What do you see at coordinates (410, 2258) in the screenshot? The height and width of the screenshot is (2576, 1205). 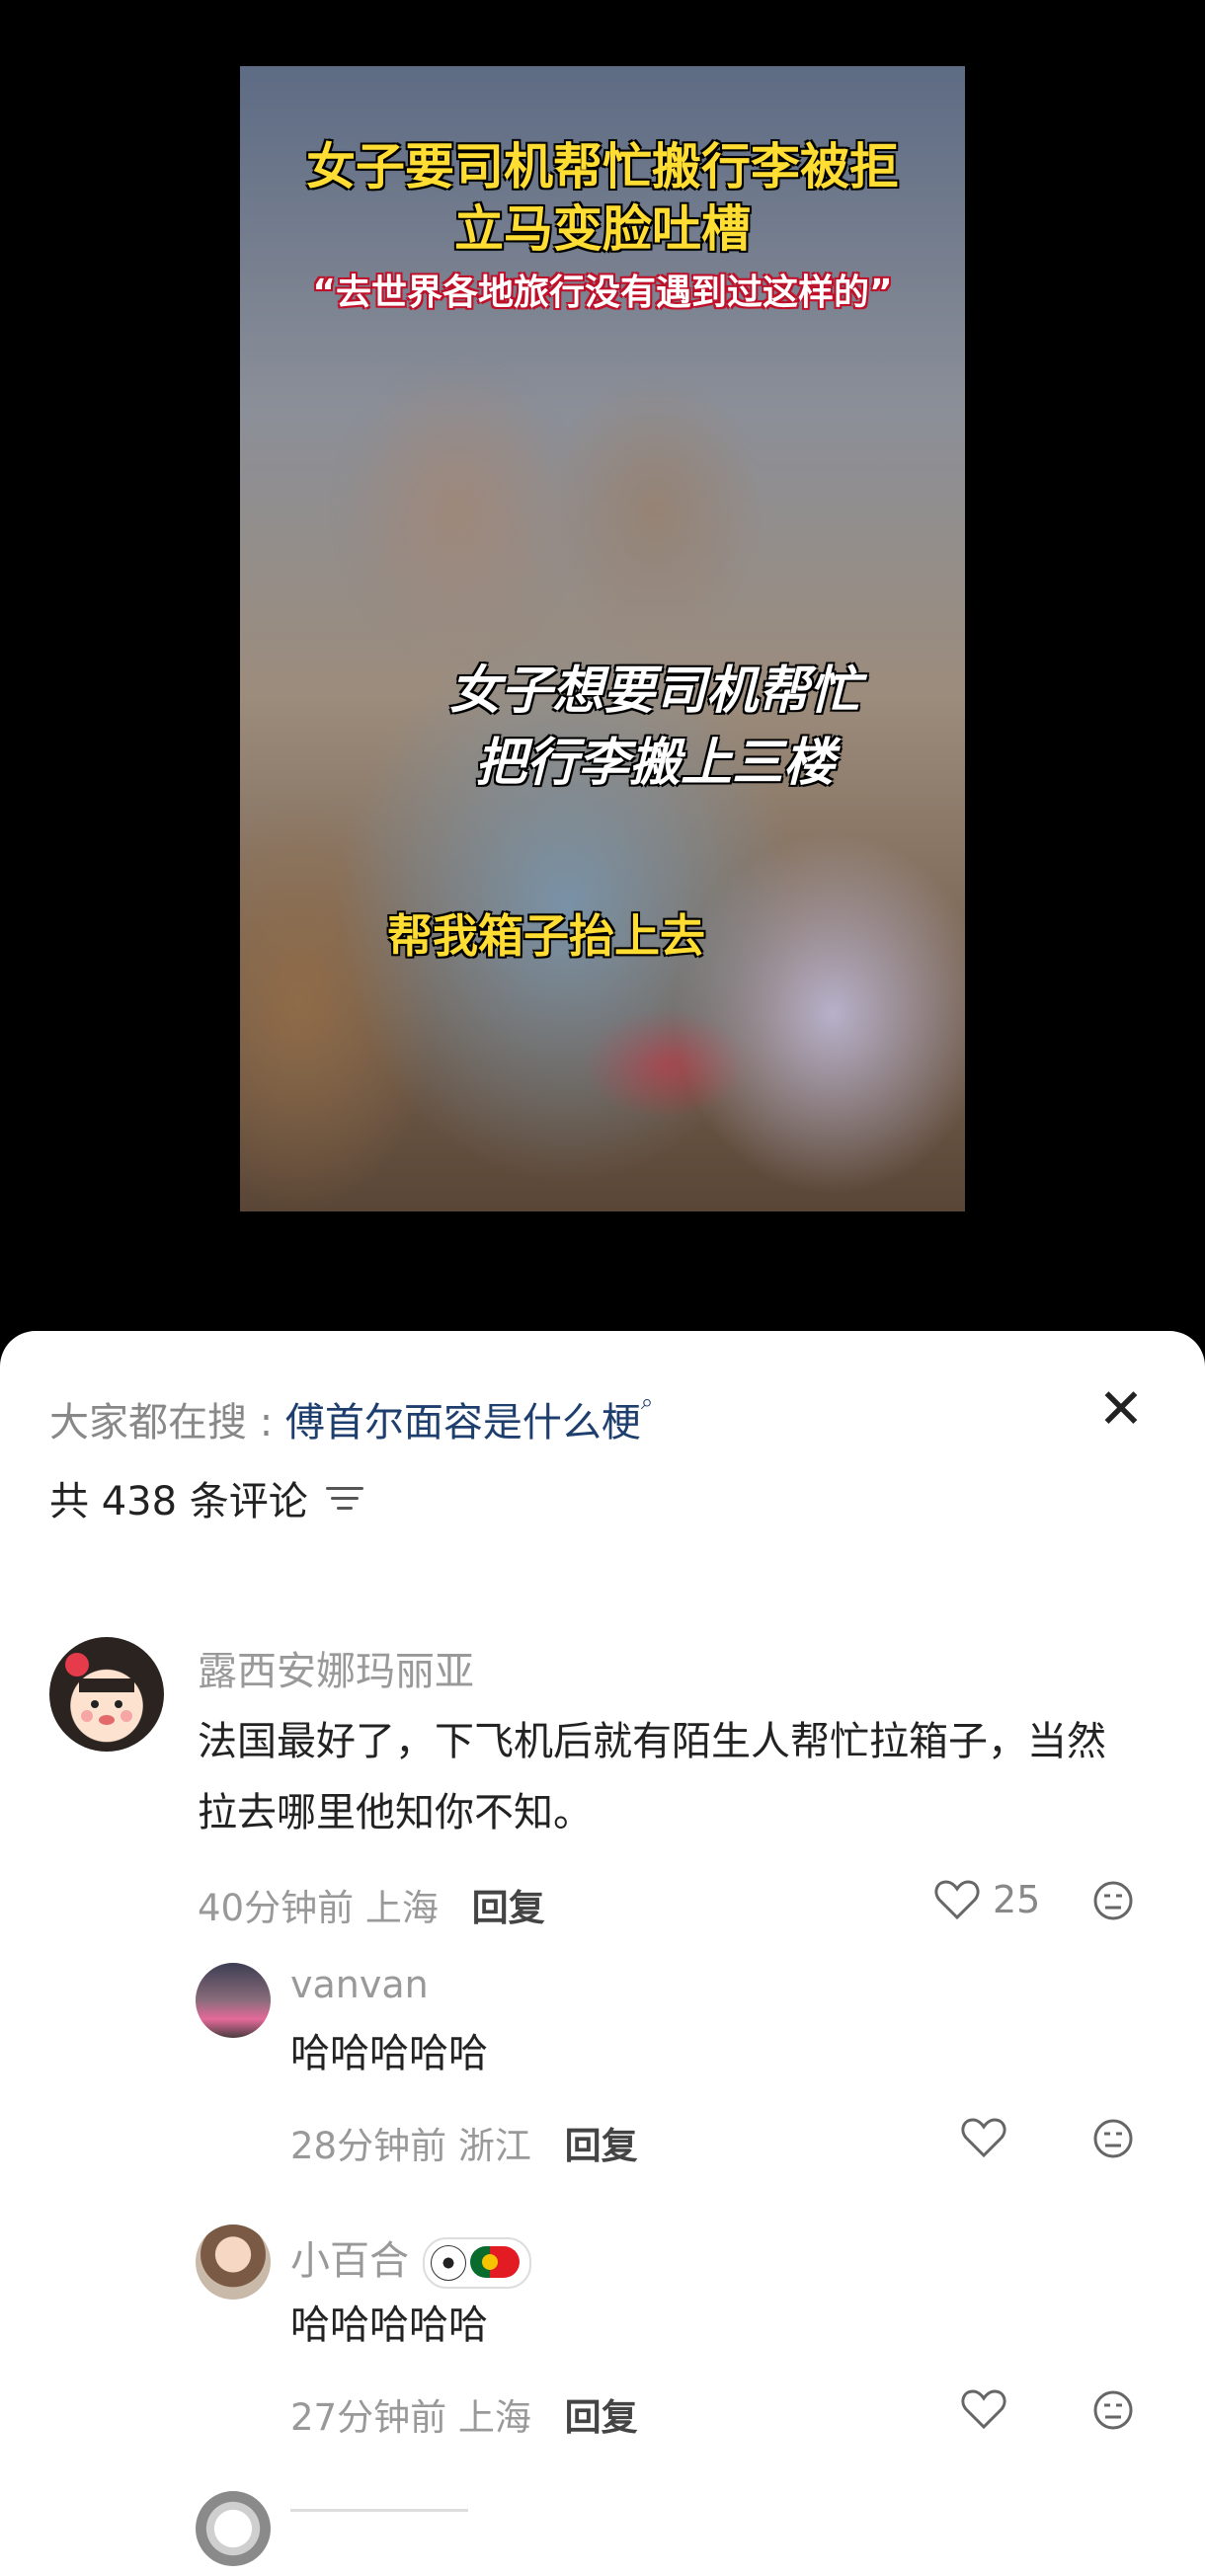 I see `reply-username: 小百合` at bounding box center [410, 2258].